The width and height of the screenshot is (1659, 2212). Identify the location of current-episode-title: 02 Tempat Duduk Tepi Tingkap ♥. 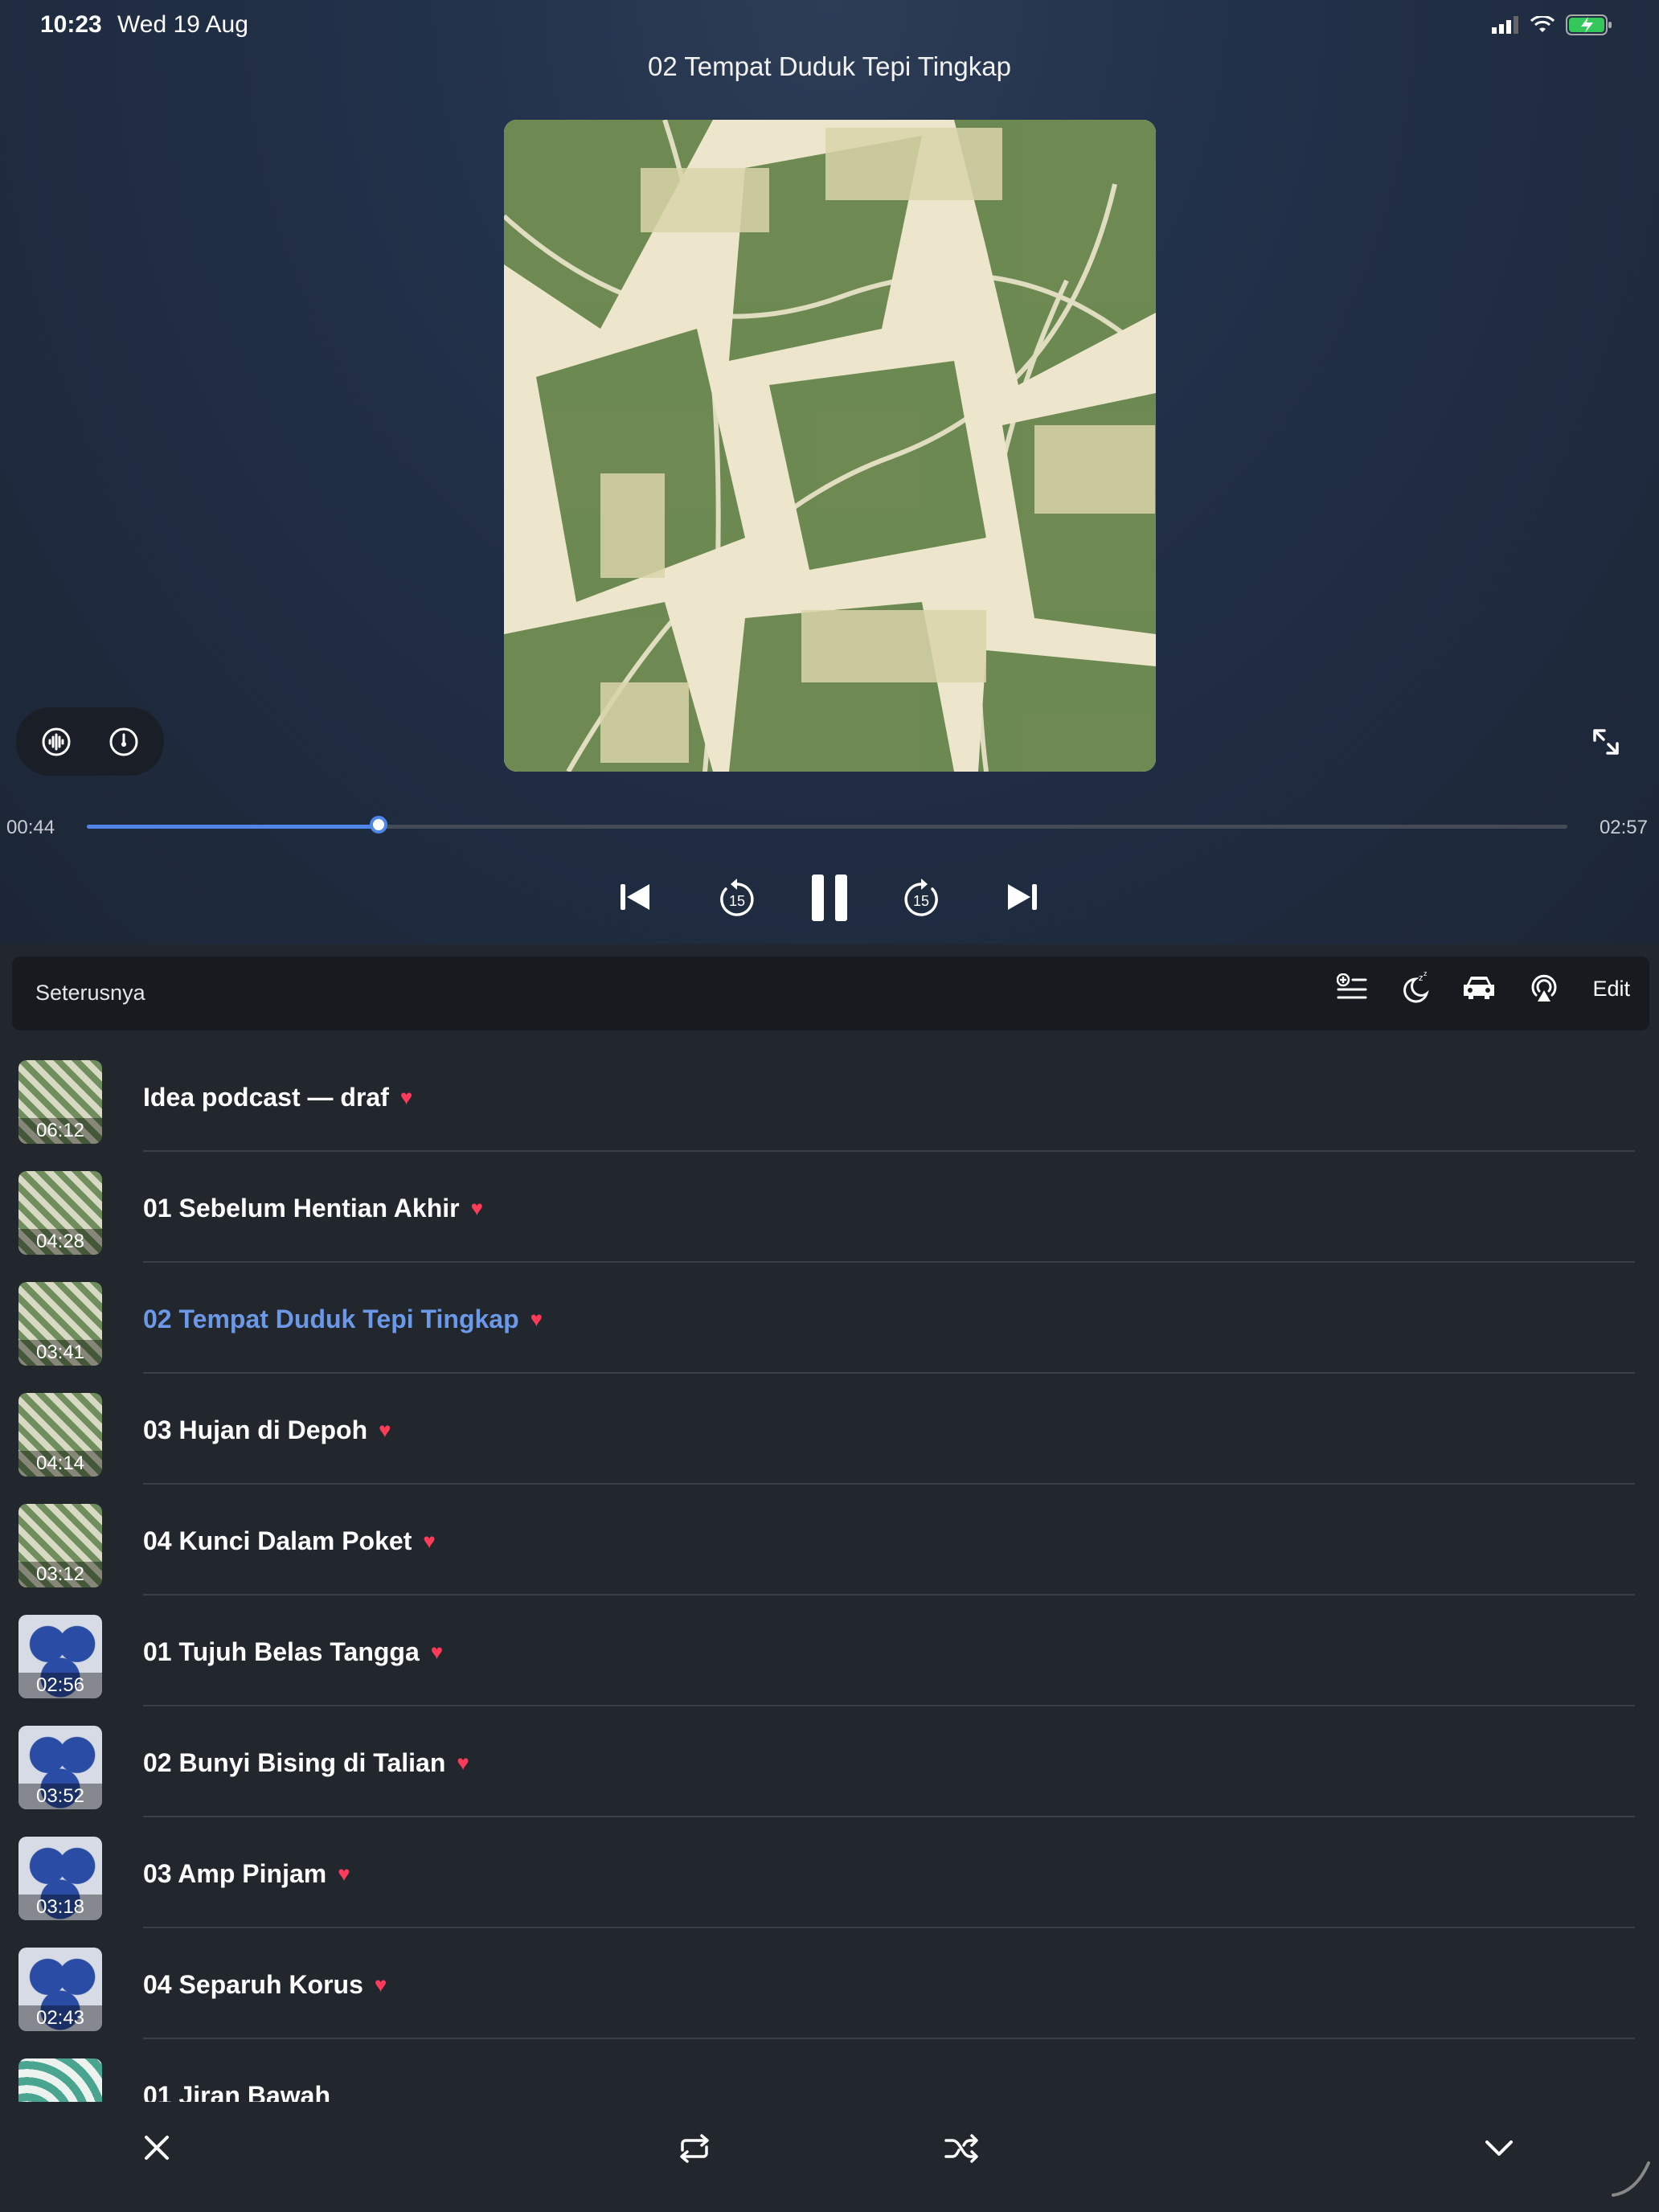
(343, 1319).